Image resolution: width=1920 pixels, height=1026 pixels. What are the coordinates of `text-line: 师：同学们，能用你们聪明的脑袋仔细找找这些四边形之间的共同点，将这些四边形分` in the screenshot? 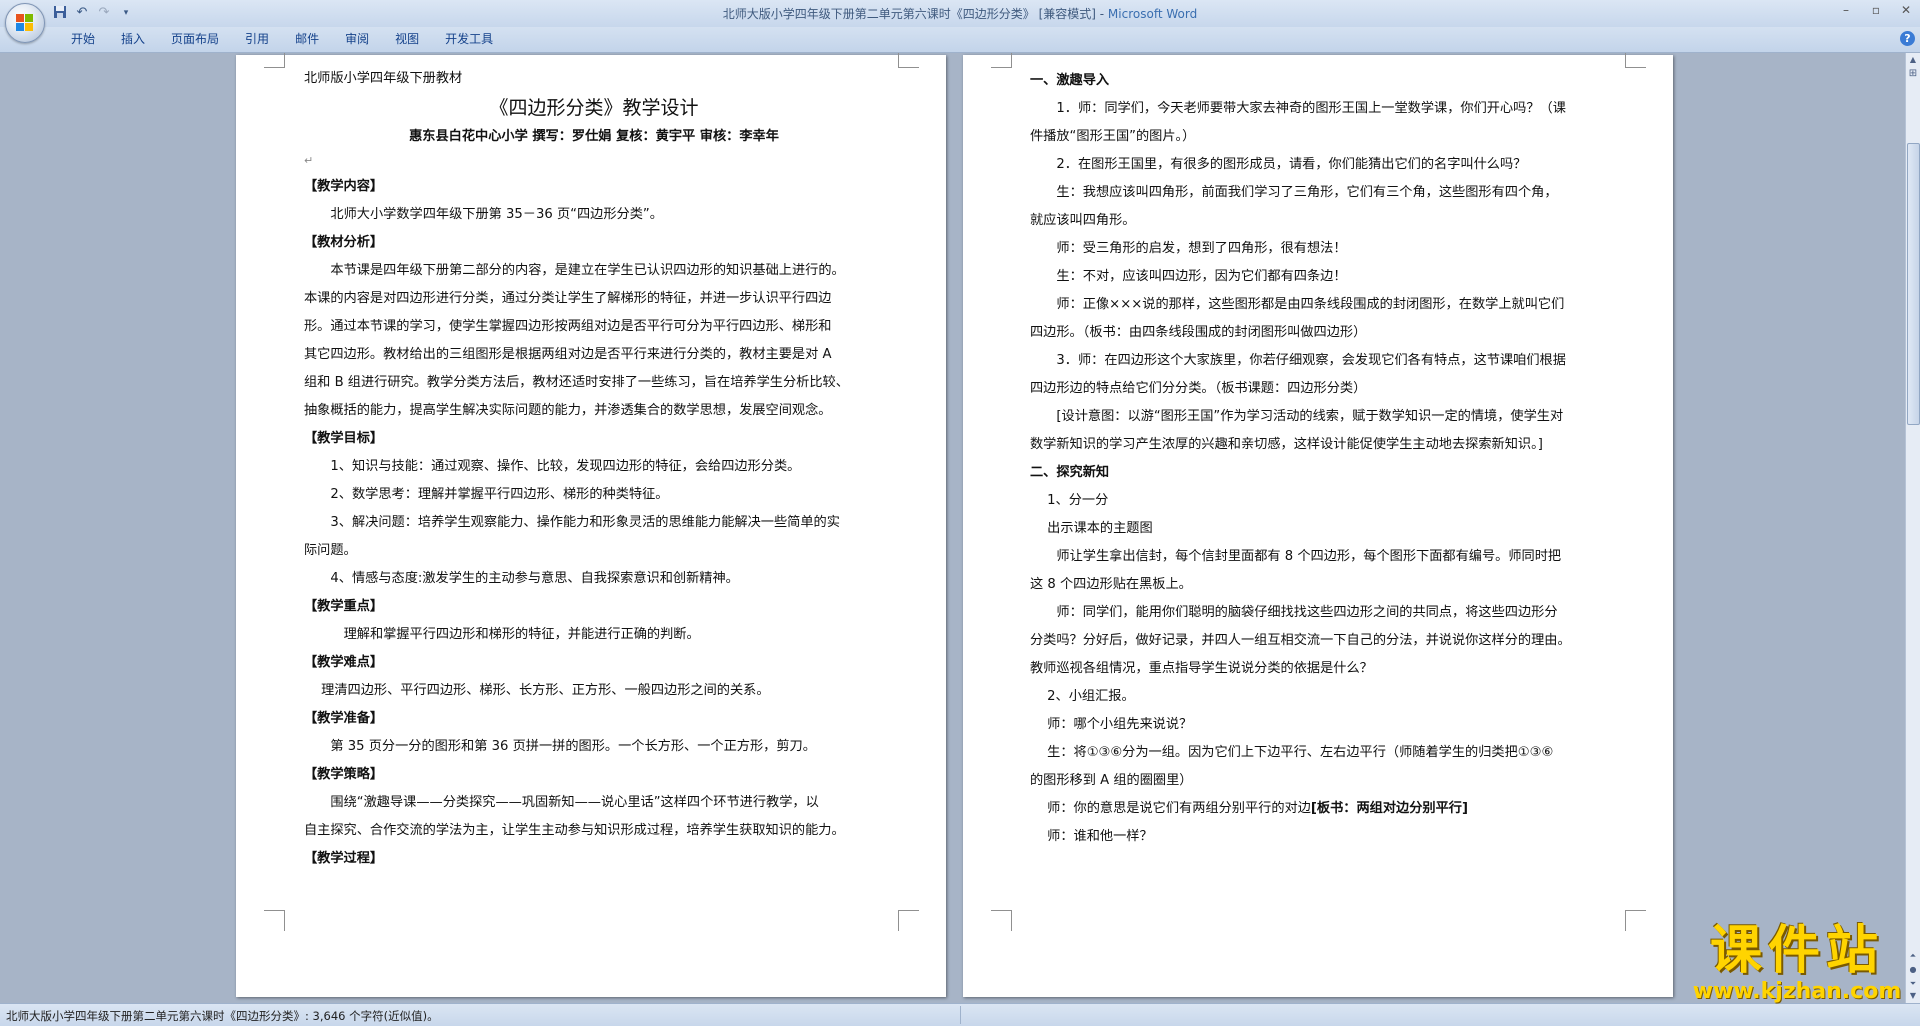 It's located at (1307, 612).